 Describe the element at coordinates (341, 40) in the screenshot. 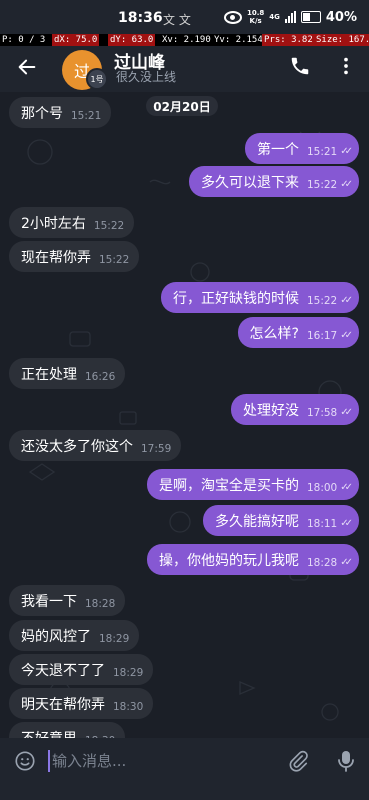

I see `debug-size: Size: 167.0` at that location.